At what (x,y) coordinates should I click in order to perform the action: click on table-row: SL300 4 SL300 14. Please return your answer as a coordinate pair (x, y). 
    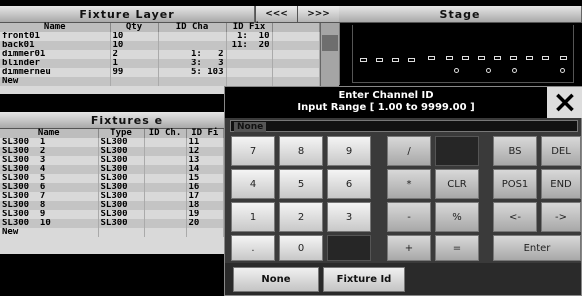
    Looking at the image, I should click on (112, 169).